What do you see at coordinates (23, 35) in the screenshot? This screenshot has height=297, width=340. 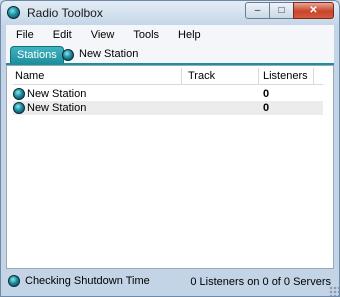 I see `menu-file: File` at bounding box center [23, 35].